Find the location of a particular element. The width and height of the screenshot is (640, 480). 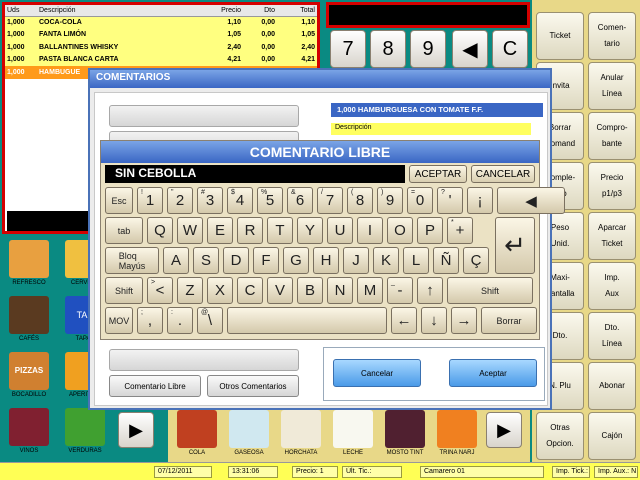

table-row: 1,000 PASTA BLANCA CARTA 4,21 0,00 4,21 is located at coordinates (161, 59).